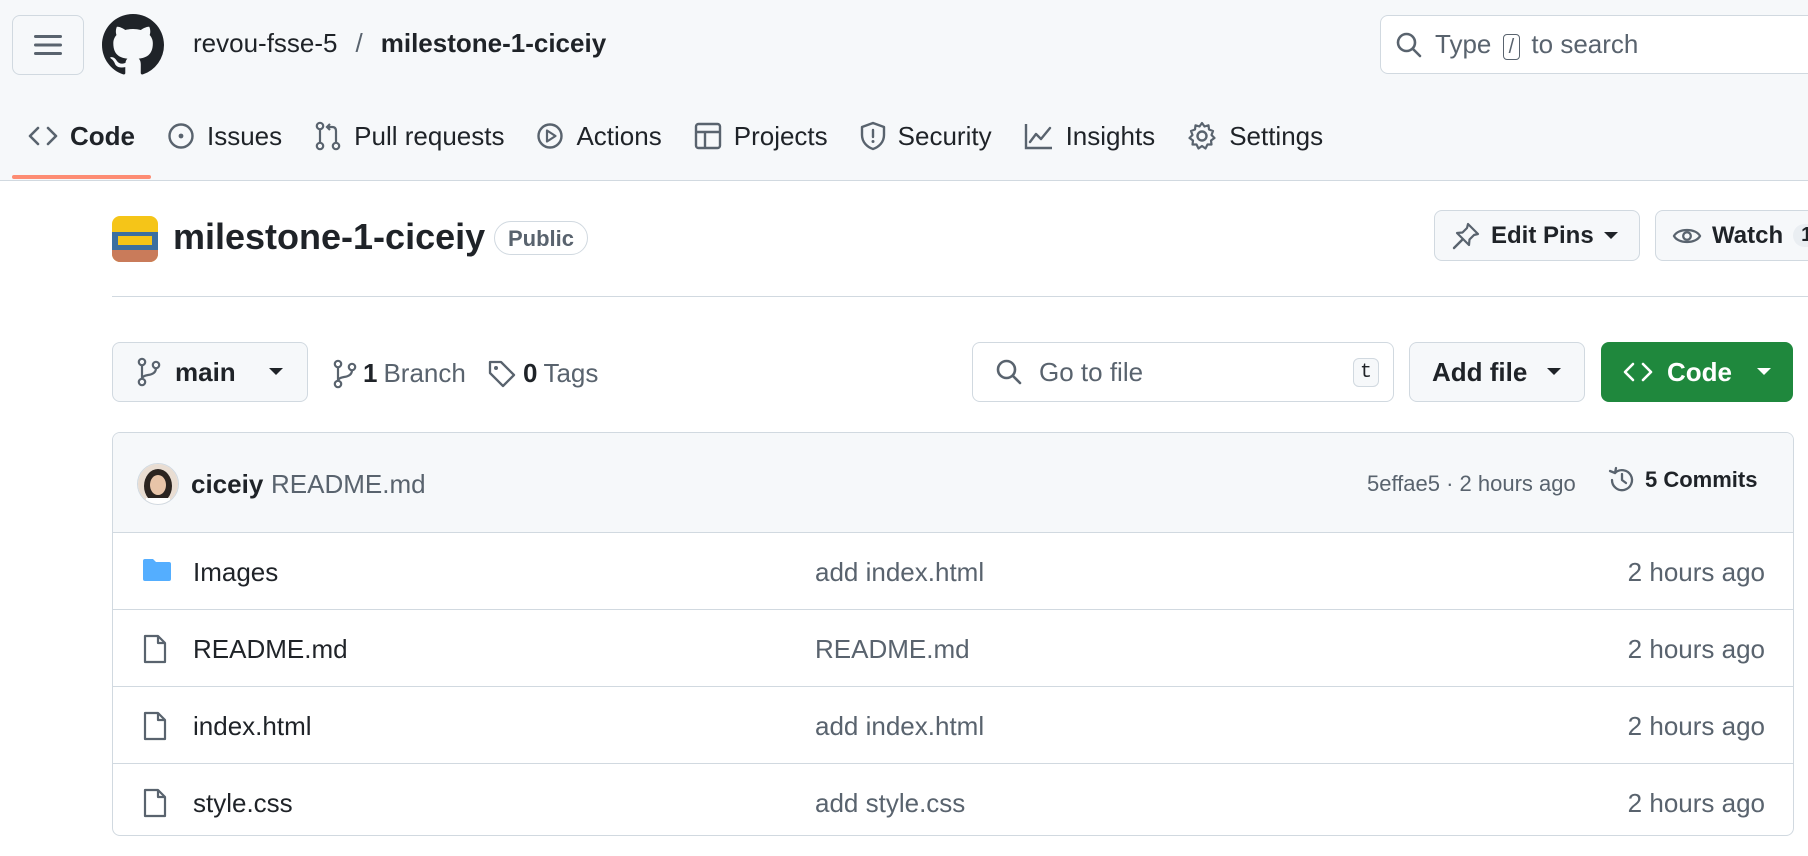 The width and height of the screenshot is (1808, 856). What do you see at coordinates (1511, 47) in the screenshot?
I see `search-shortcut-key: /` at bounding box center [1511, 47].